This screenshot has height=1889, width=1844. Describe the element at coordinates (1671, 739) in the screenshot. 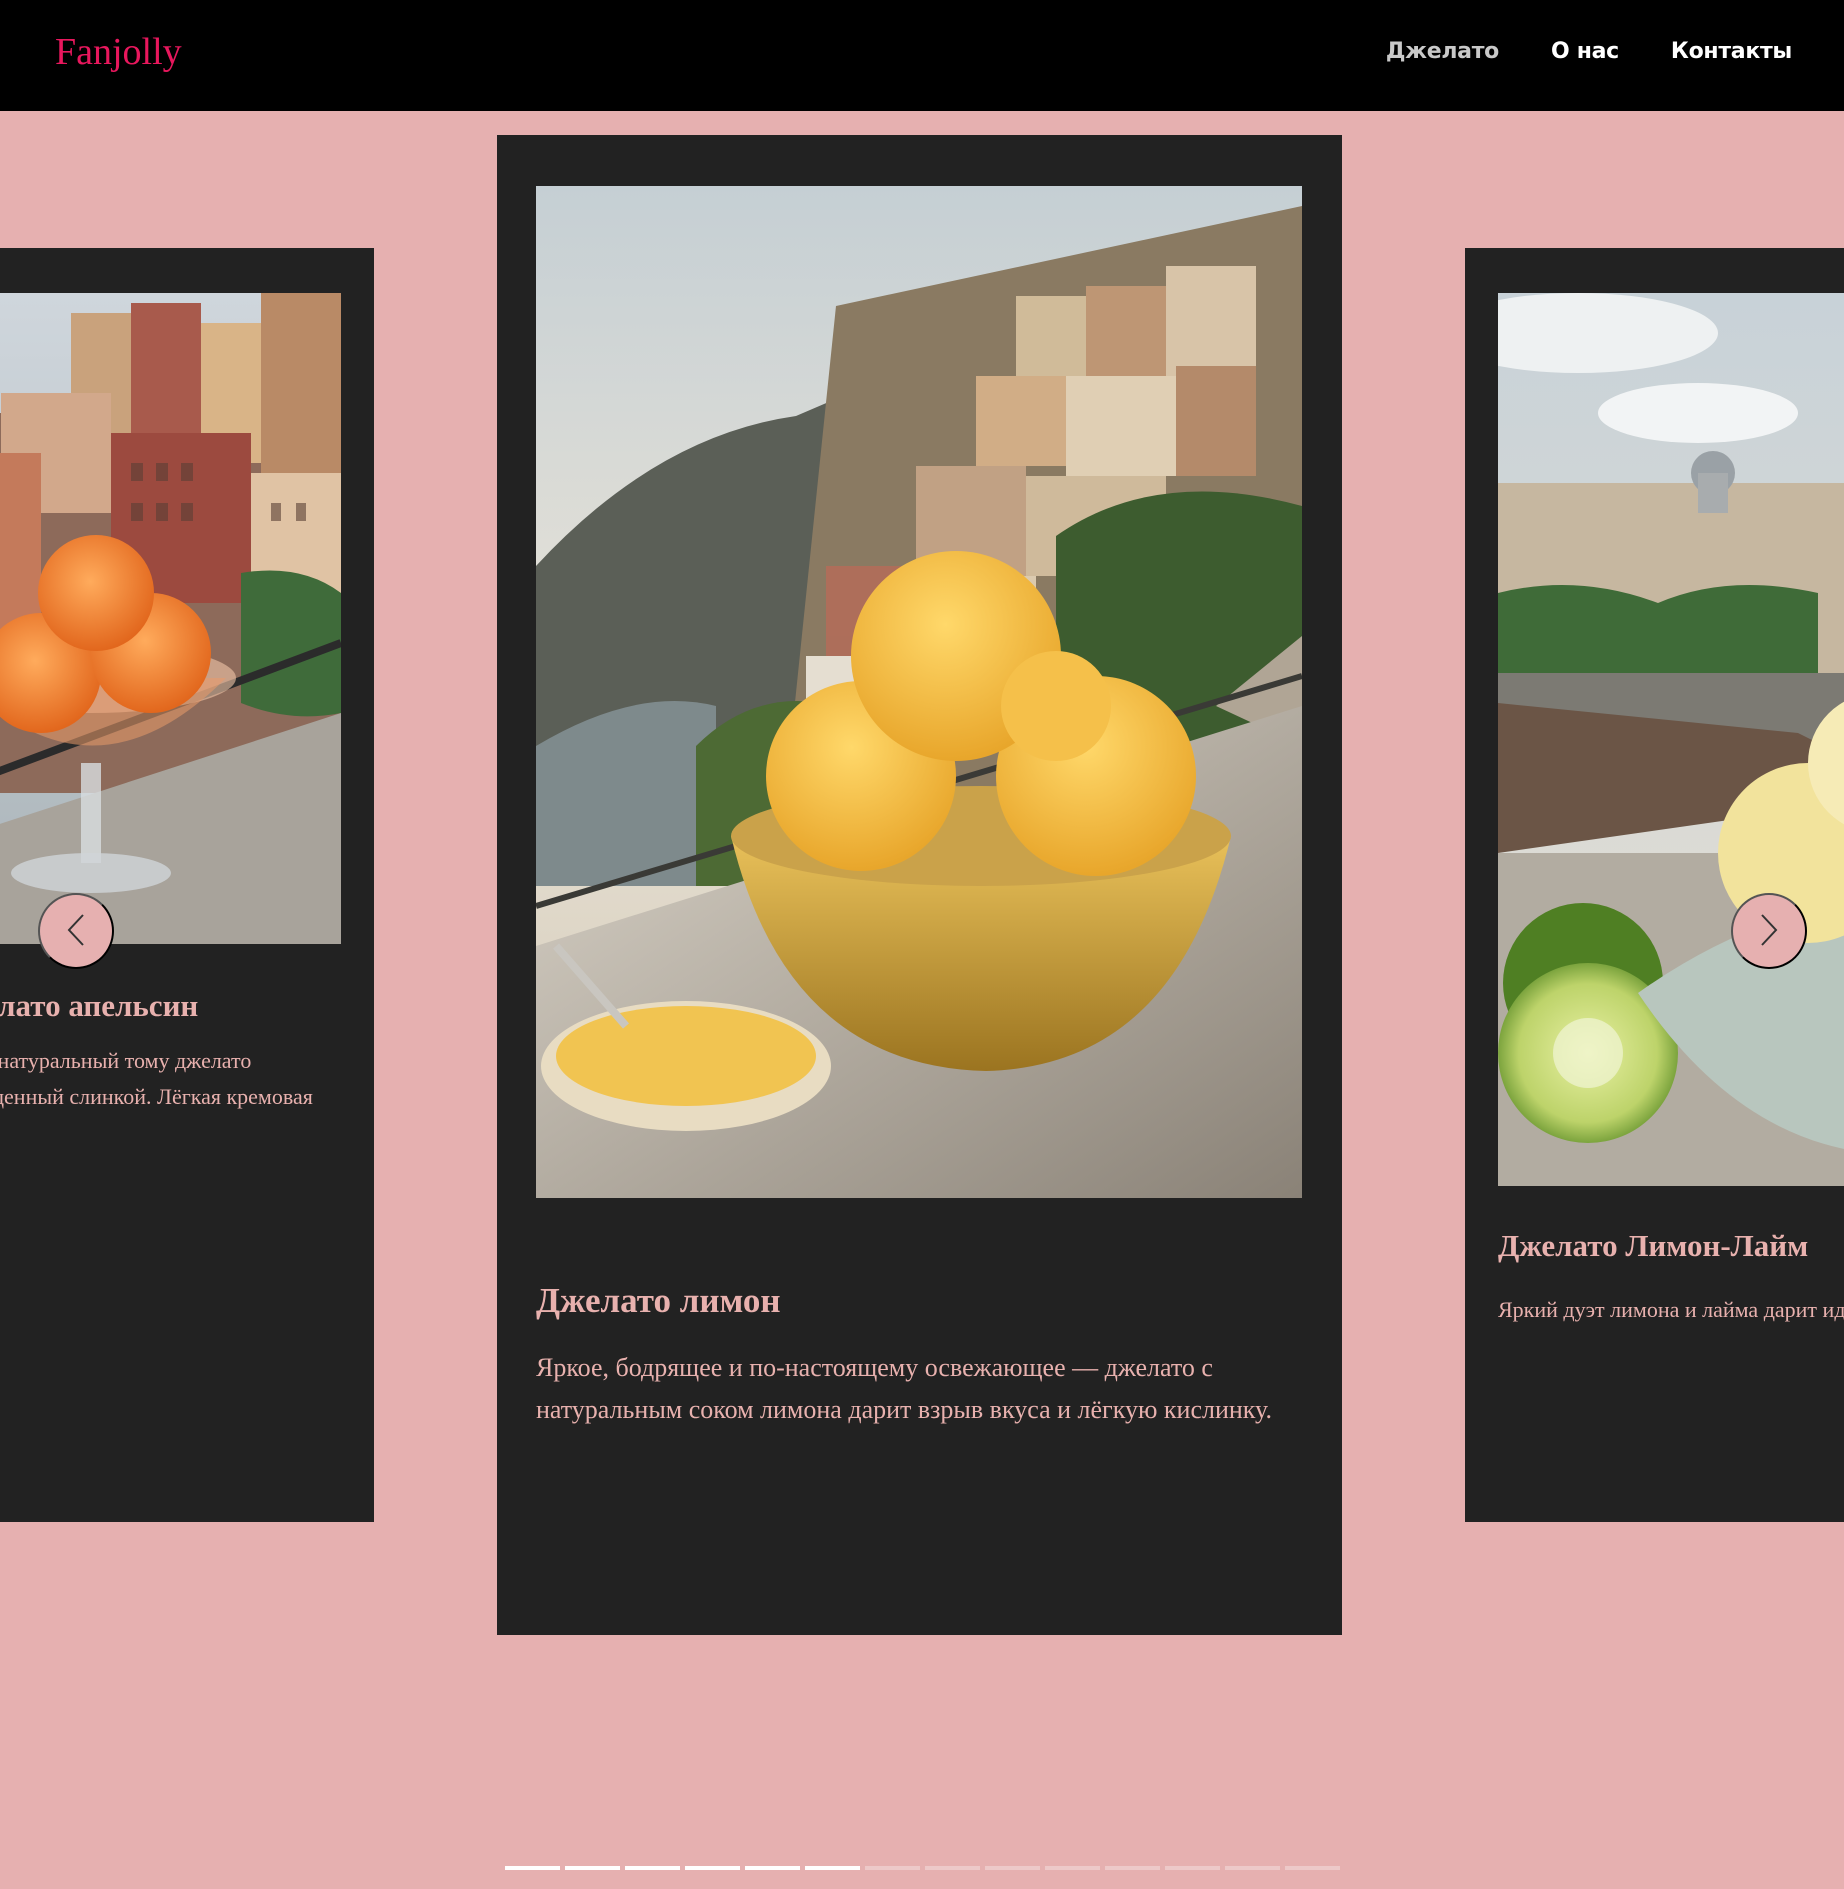

I see `lemon-lime-gelato-photo` at that location.